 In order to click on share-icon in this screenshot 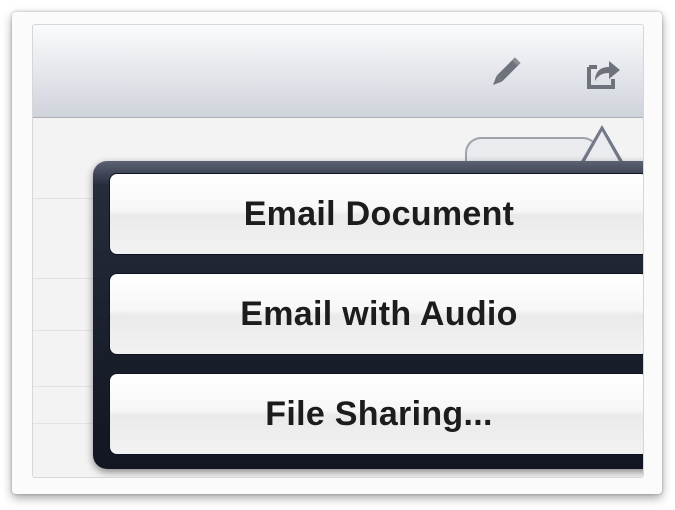, I will do `click(603, 73)`.